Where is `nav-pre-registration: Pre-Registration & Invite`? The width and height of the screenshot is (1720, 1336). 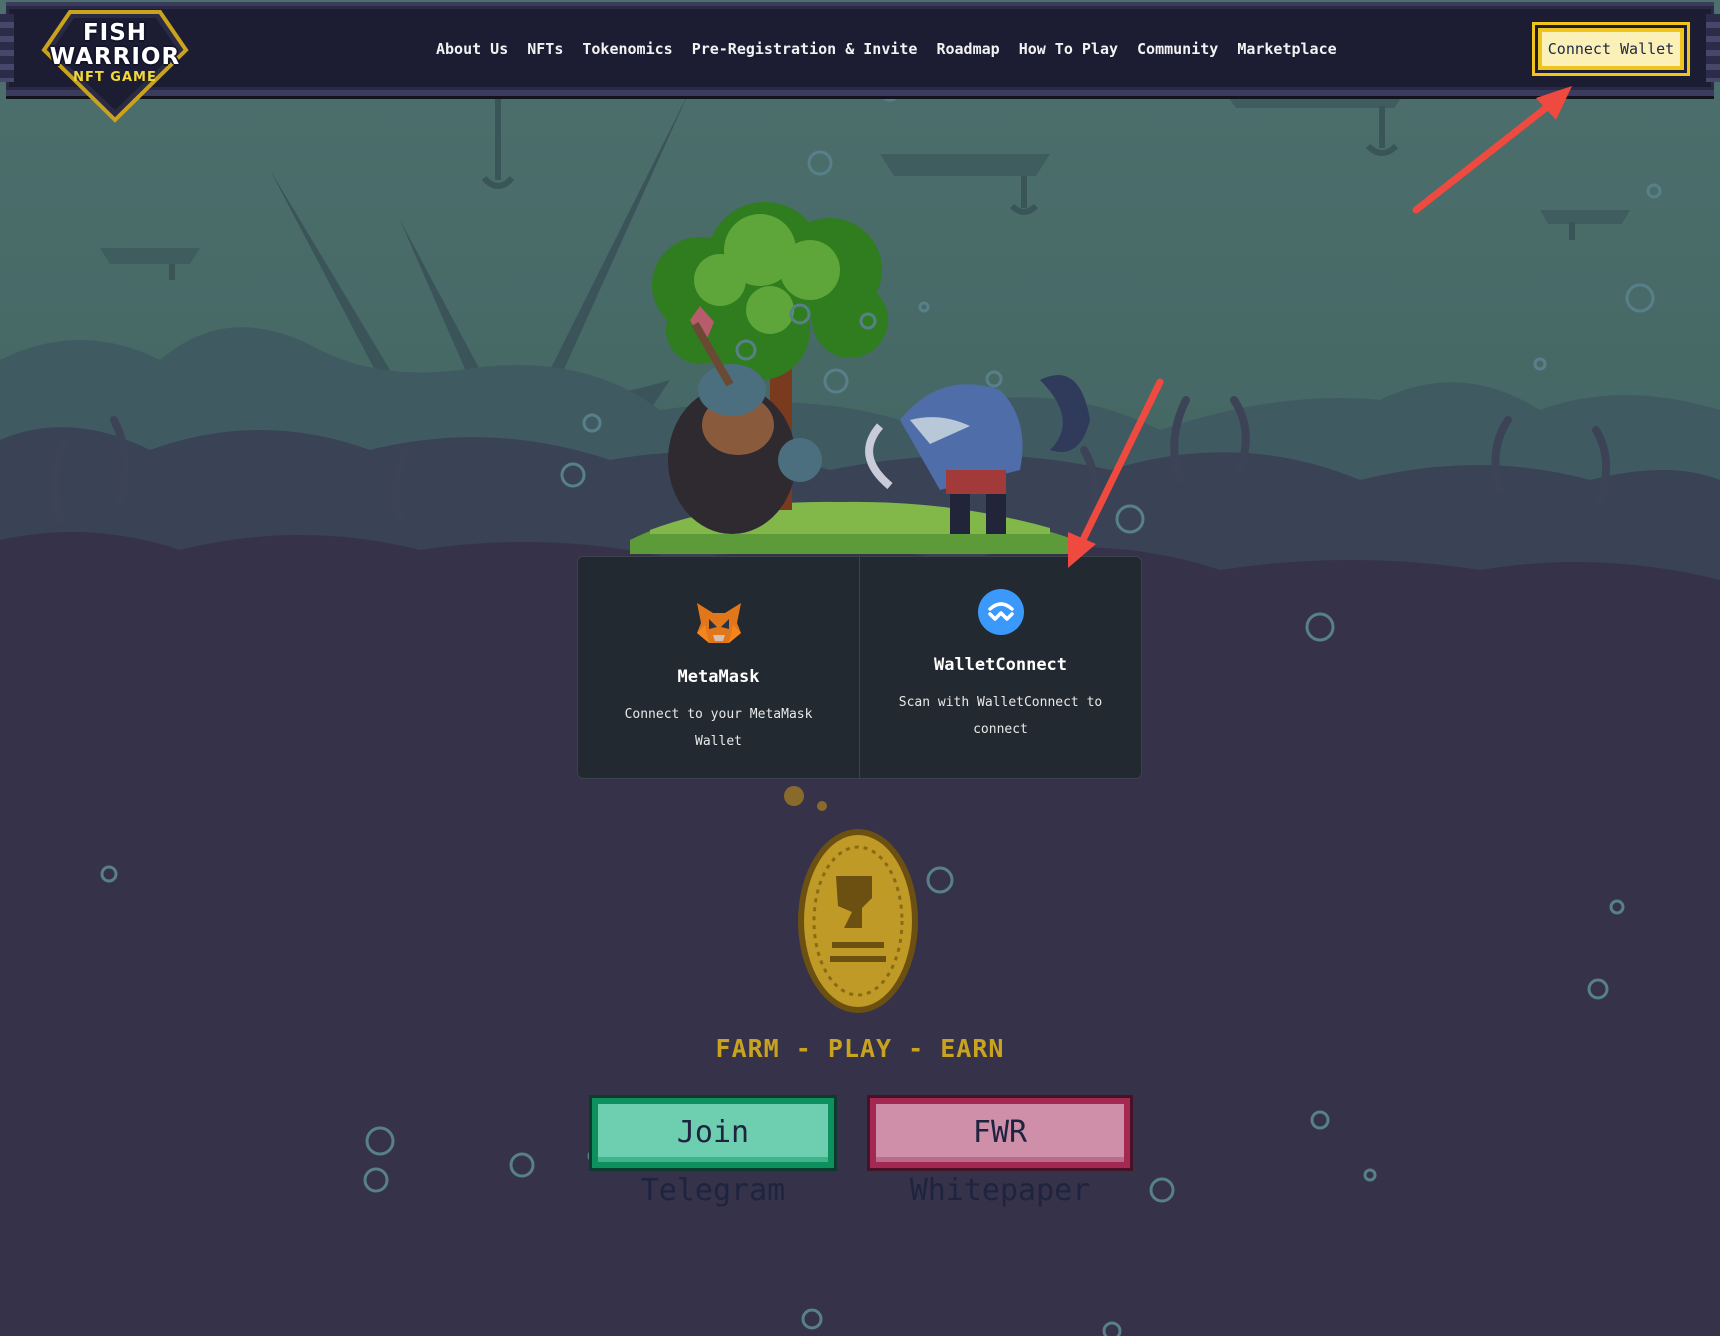 nav-pre-registration: Pre-Registration & Invite is located at coordinates (805, 52).